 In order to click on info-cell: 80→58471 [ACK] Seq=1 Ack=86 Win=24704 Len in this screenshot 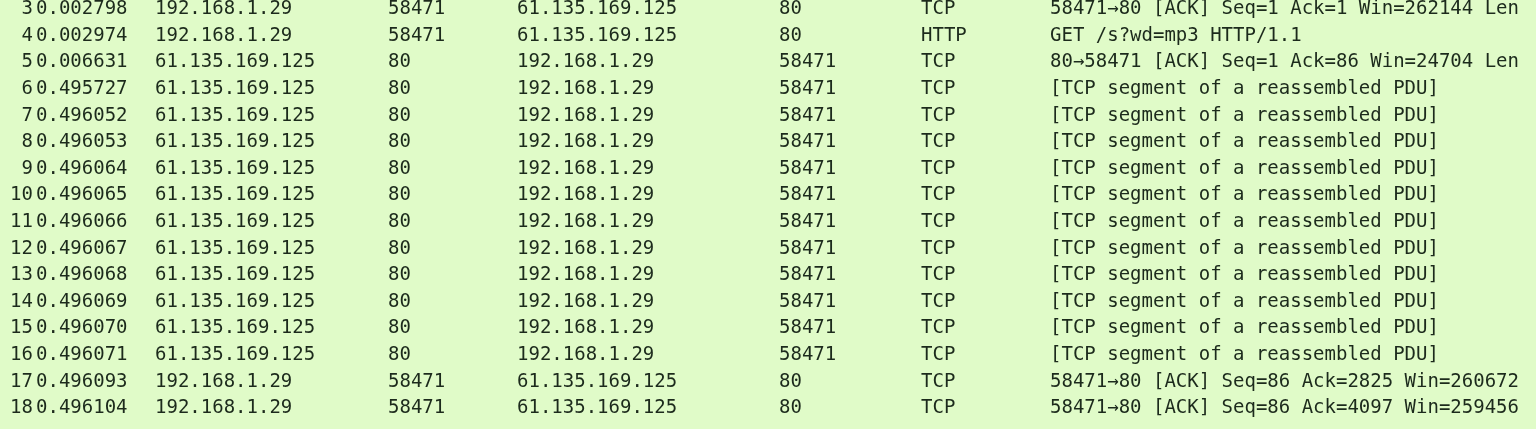, I will do `click(1284, 60)`.